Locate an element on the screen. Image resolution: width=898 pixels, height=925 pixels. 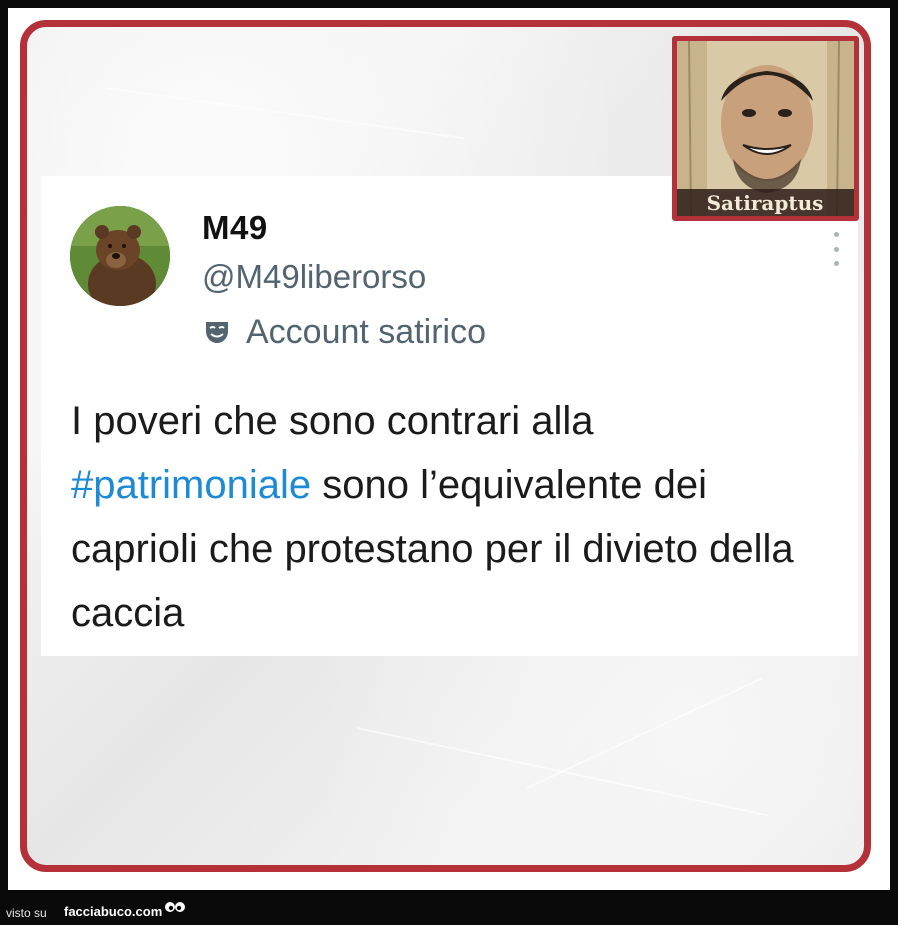
display-name: M49 is located at coordinates (235, 228).